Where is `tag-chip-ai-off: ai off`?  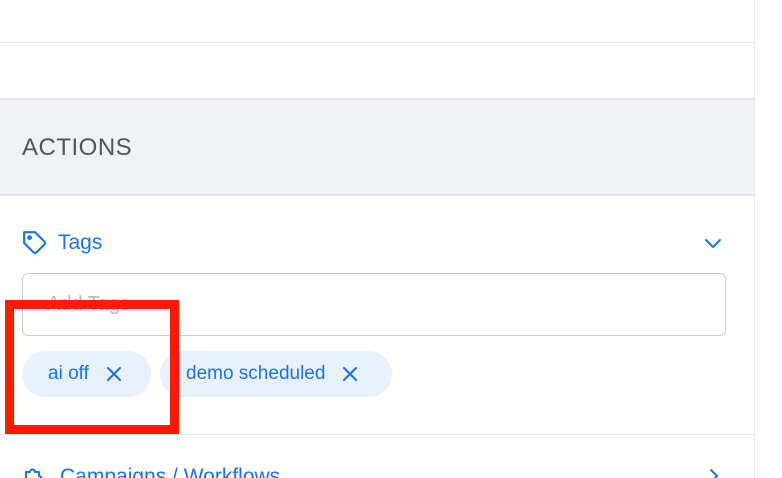
tag-chip-ai-off: ai off is located at coordinates (86, 374).